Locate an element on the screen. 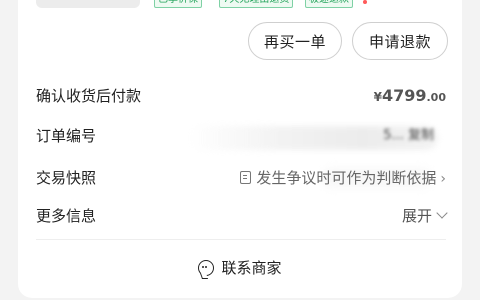  product-thumbnail is located at coordinates (88, 4).